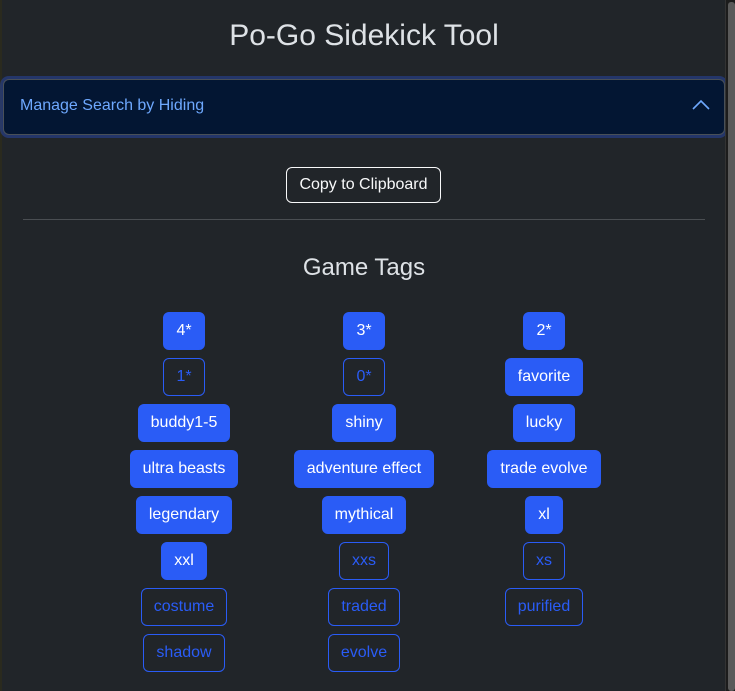 This screenshot has height=691, width=735. What do you see at coordinates (364, 331) in the screenshot?
I see `tag-button: 3*` at bounding box center [364, 331].